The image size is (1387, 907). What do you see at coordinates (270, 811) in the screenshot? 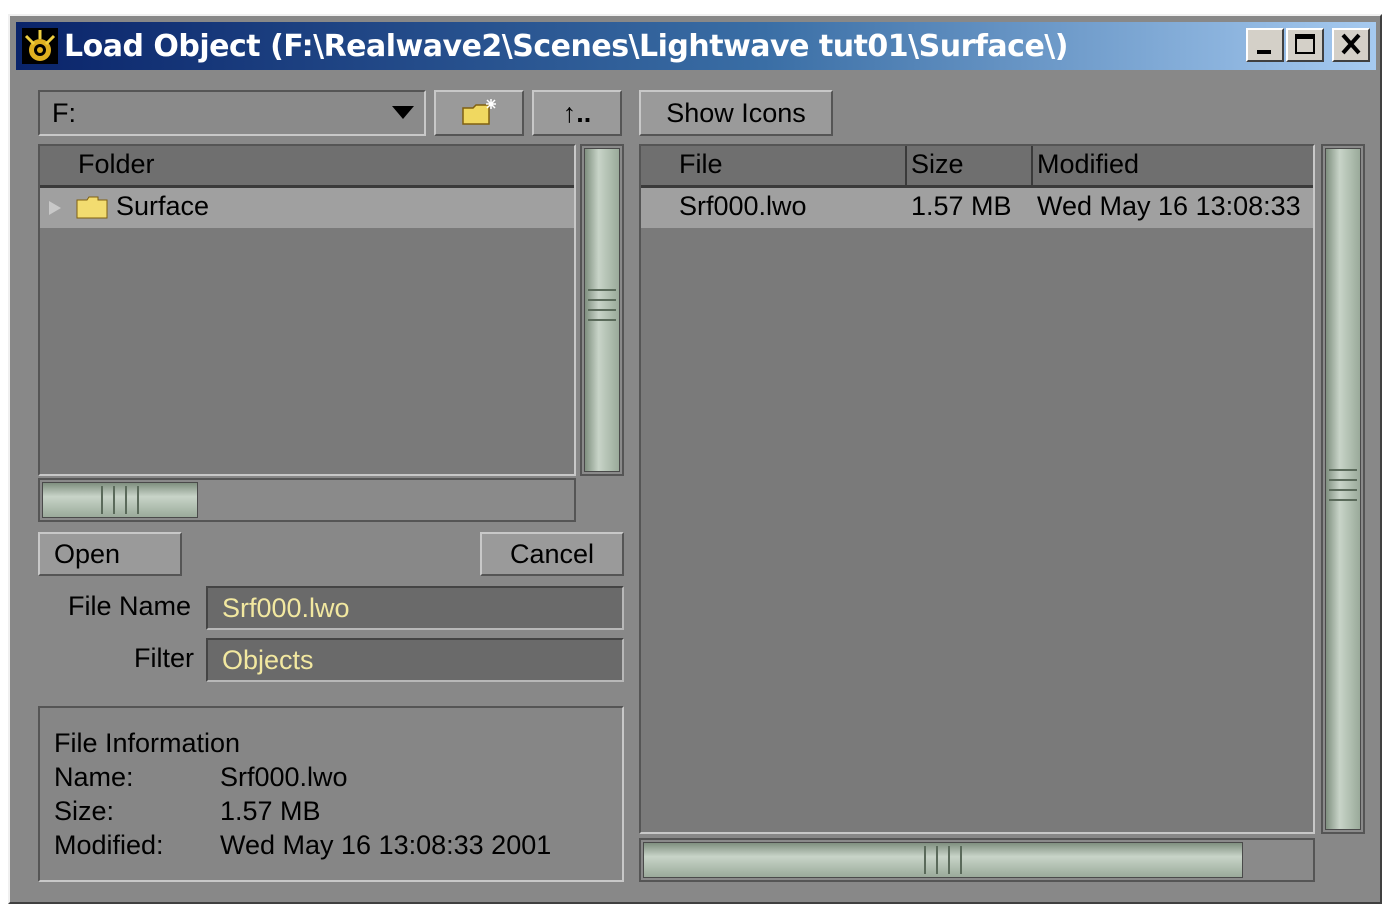
I see `file-info-size-value: 1.57 MB` at bounding box center [270, 811].